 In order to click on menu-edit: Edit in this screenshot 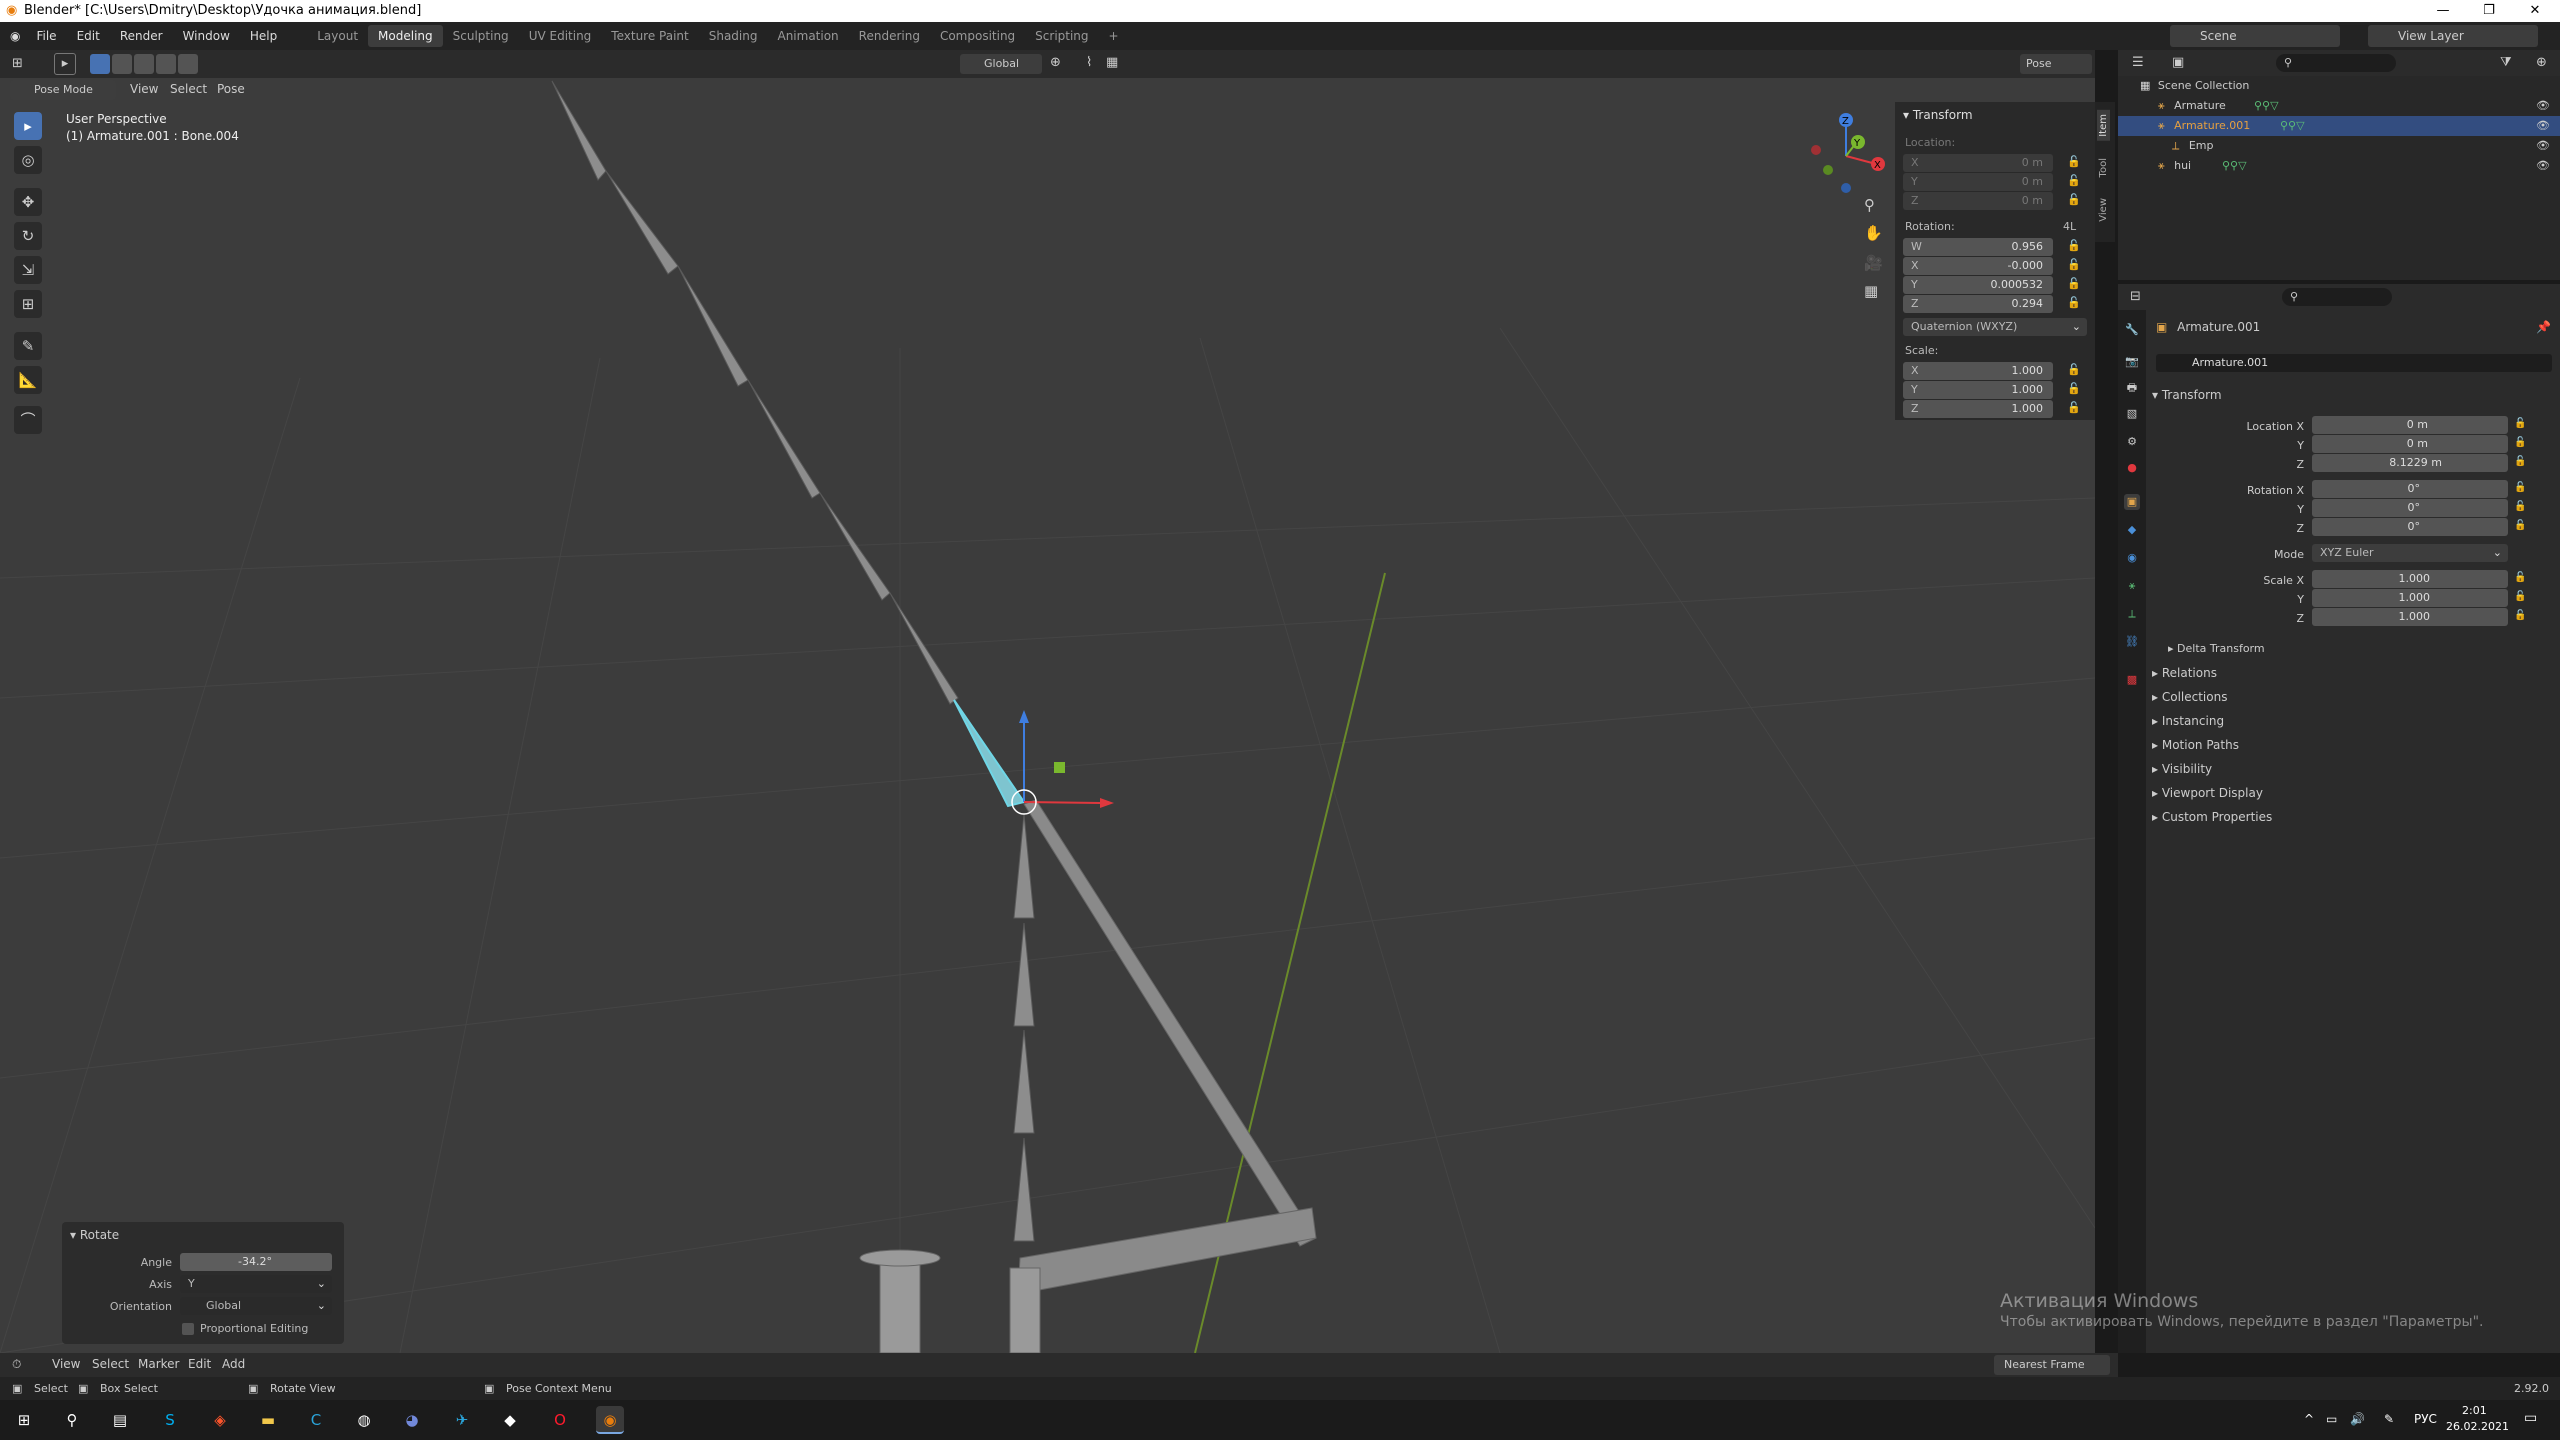, I will do `click(88, 36)`.